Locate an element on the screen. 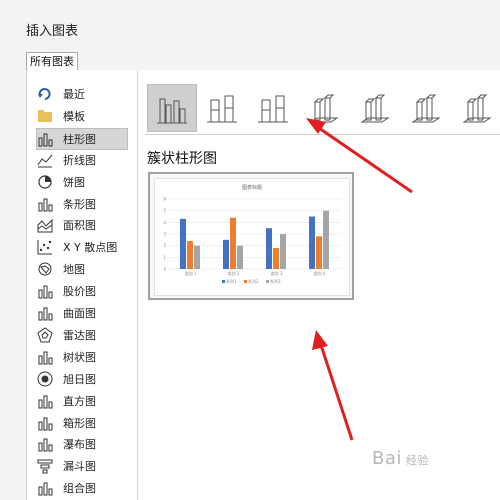  sidebar-item-area-chart: 面积图 is located at coordinates (82, 225).